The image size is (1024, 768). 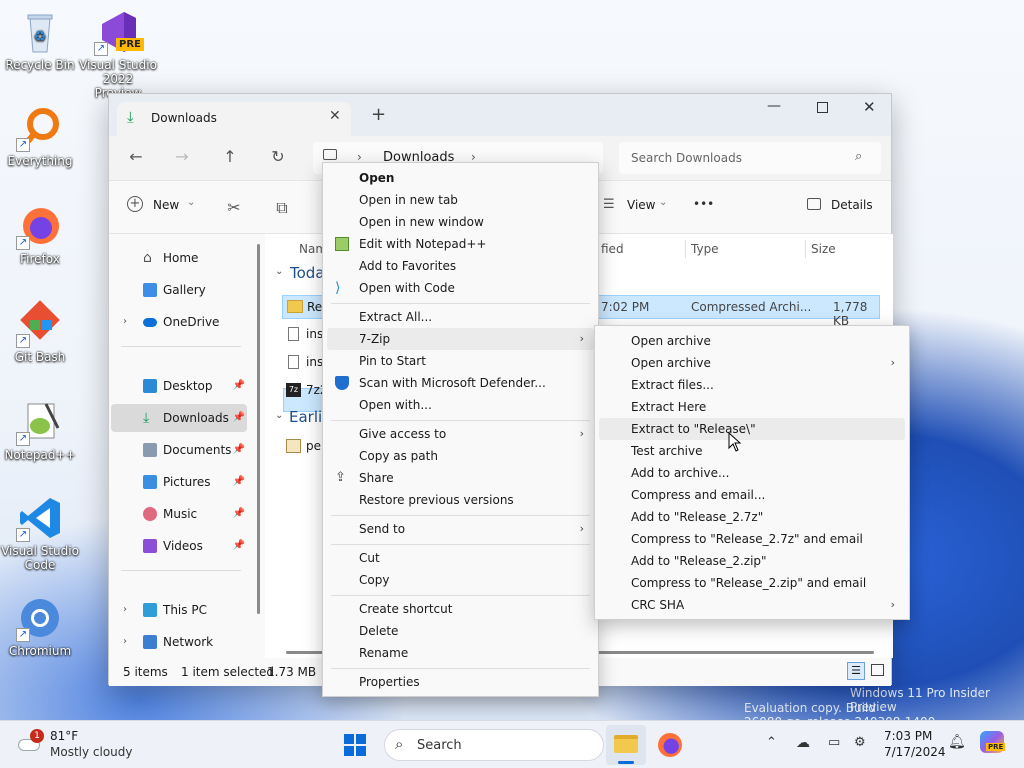 I want to click on tab-downloads: ⤓ Downloads ✕, so click(x=234, y=119).